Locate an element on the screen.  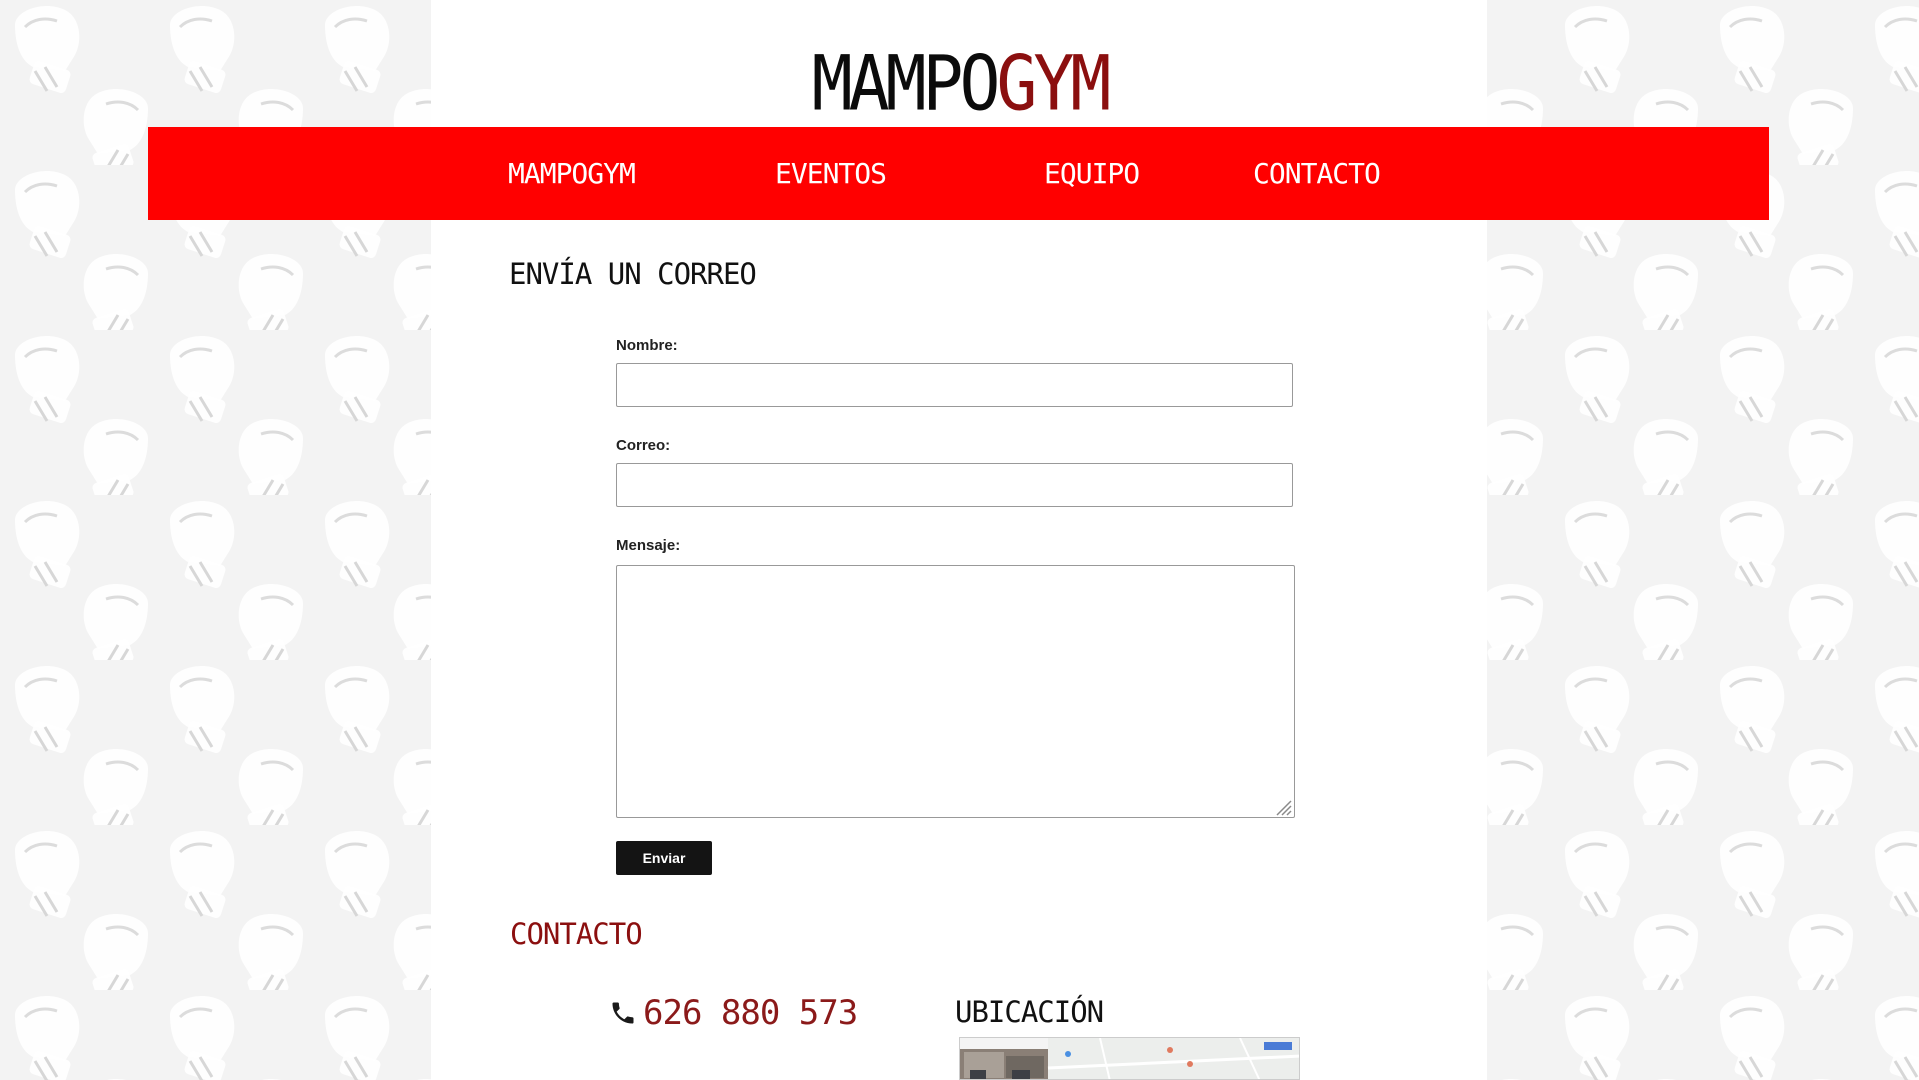
message-textarea is located at coordinates (955, 691).